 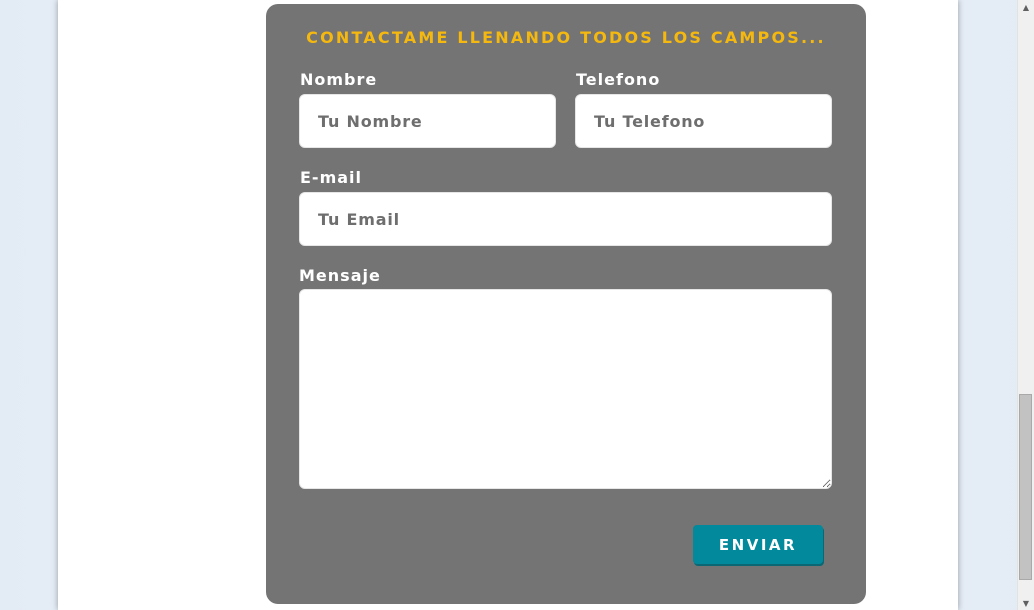 I want to click on name-input, so click(x=427, y=121).